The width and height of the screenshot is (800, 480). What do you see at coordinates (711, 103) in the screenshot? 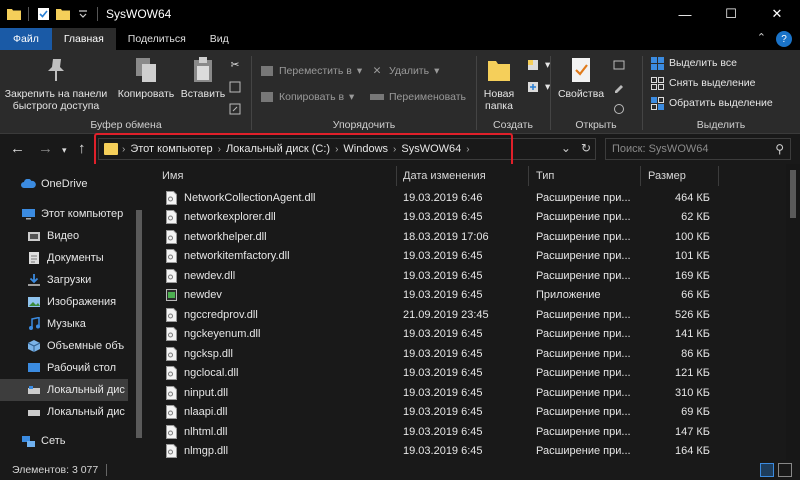
I see `invert-selection-button: Обратить выделение` at bounding box center [711, 103].